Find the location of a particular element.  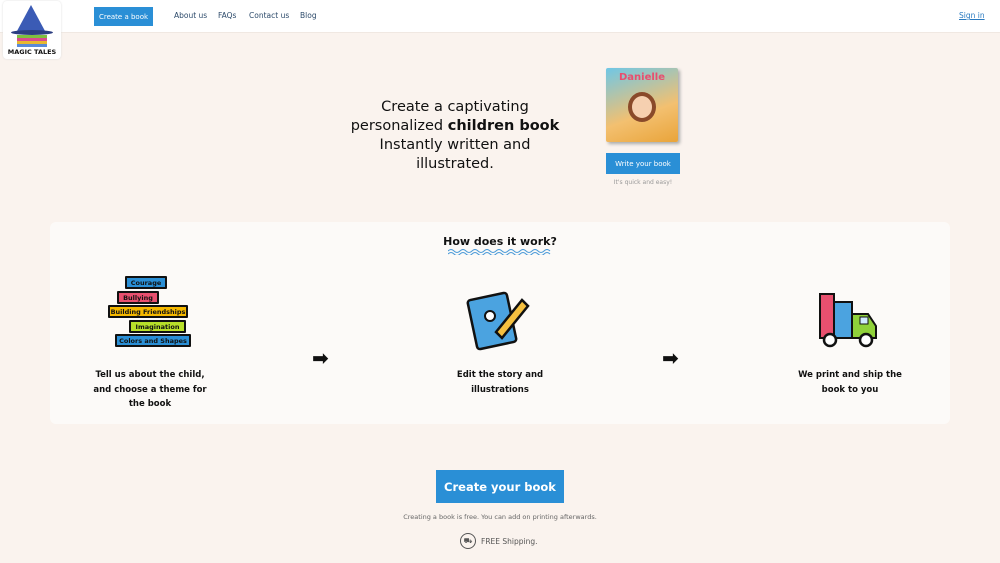

cover-title: Danielle is located at coordinates (641, 77).